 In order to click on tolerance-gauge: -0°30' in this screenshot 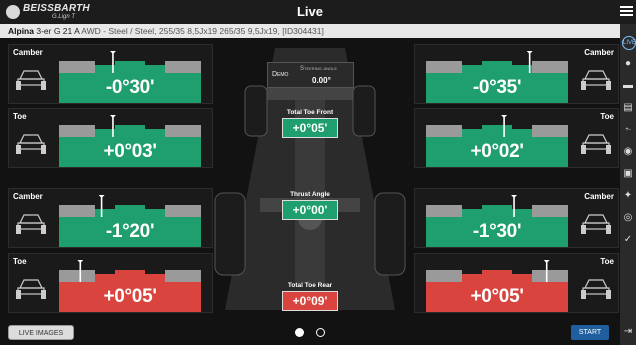, I will do `click(130, 76)`.